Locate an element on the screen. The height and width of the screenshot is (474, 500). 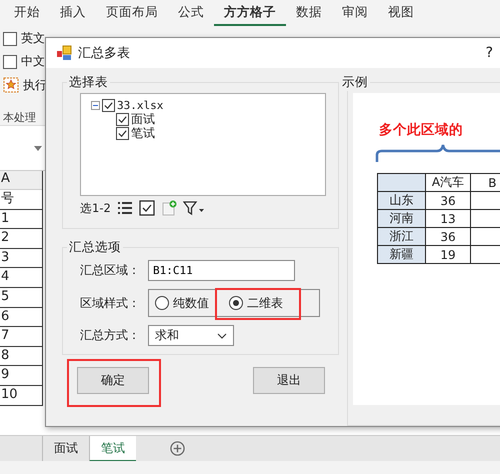
table-cell: 5 is located at coordinates (21, 298).